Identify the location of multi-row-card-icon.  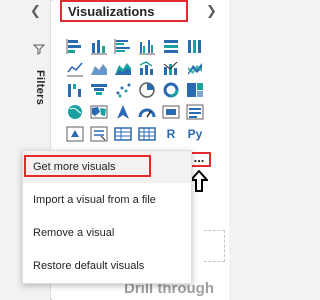
(195, 112).